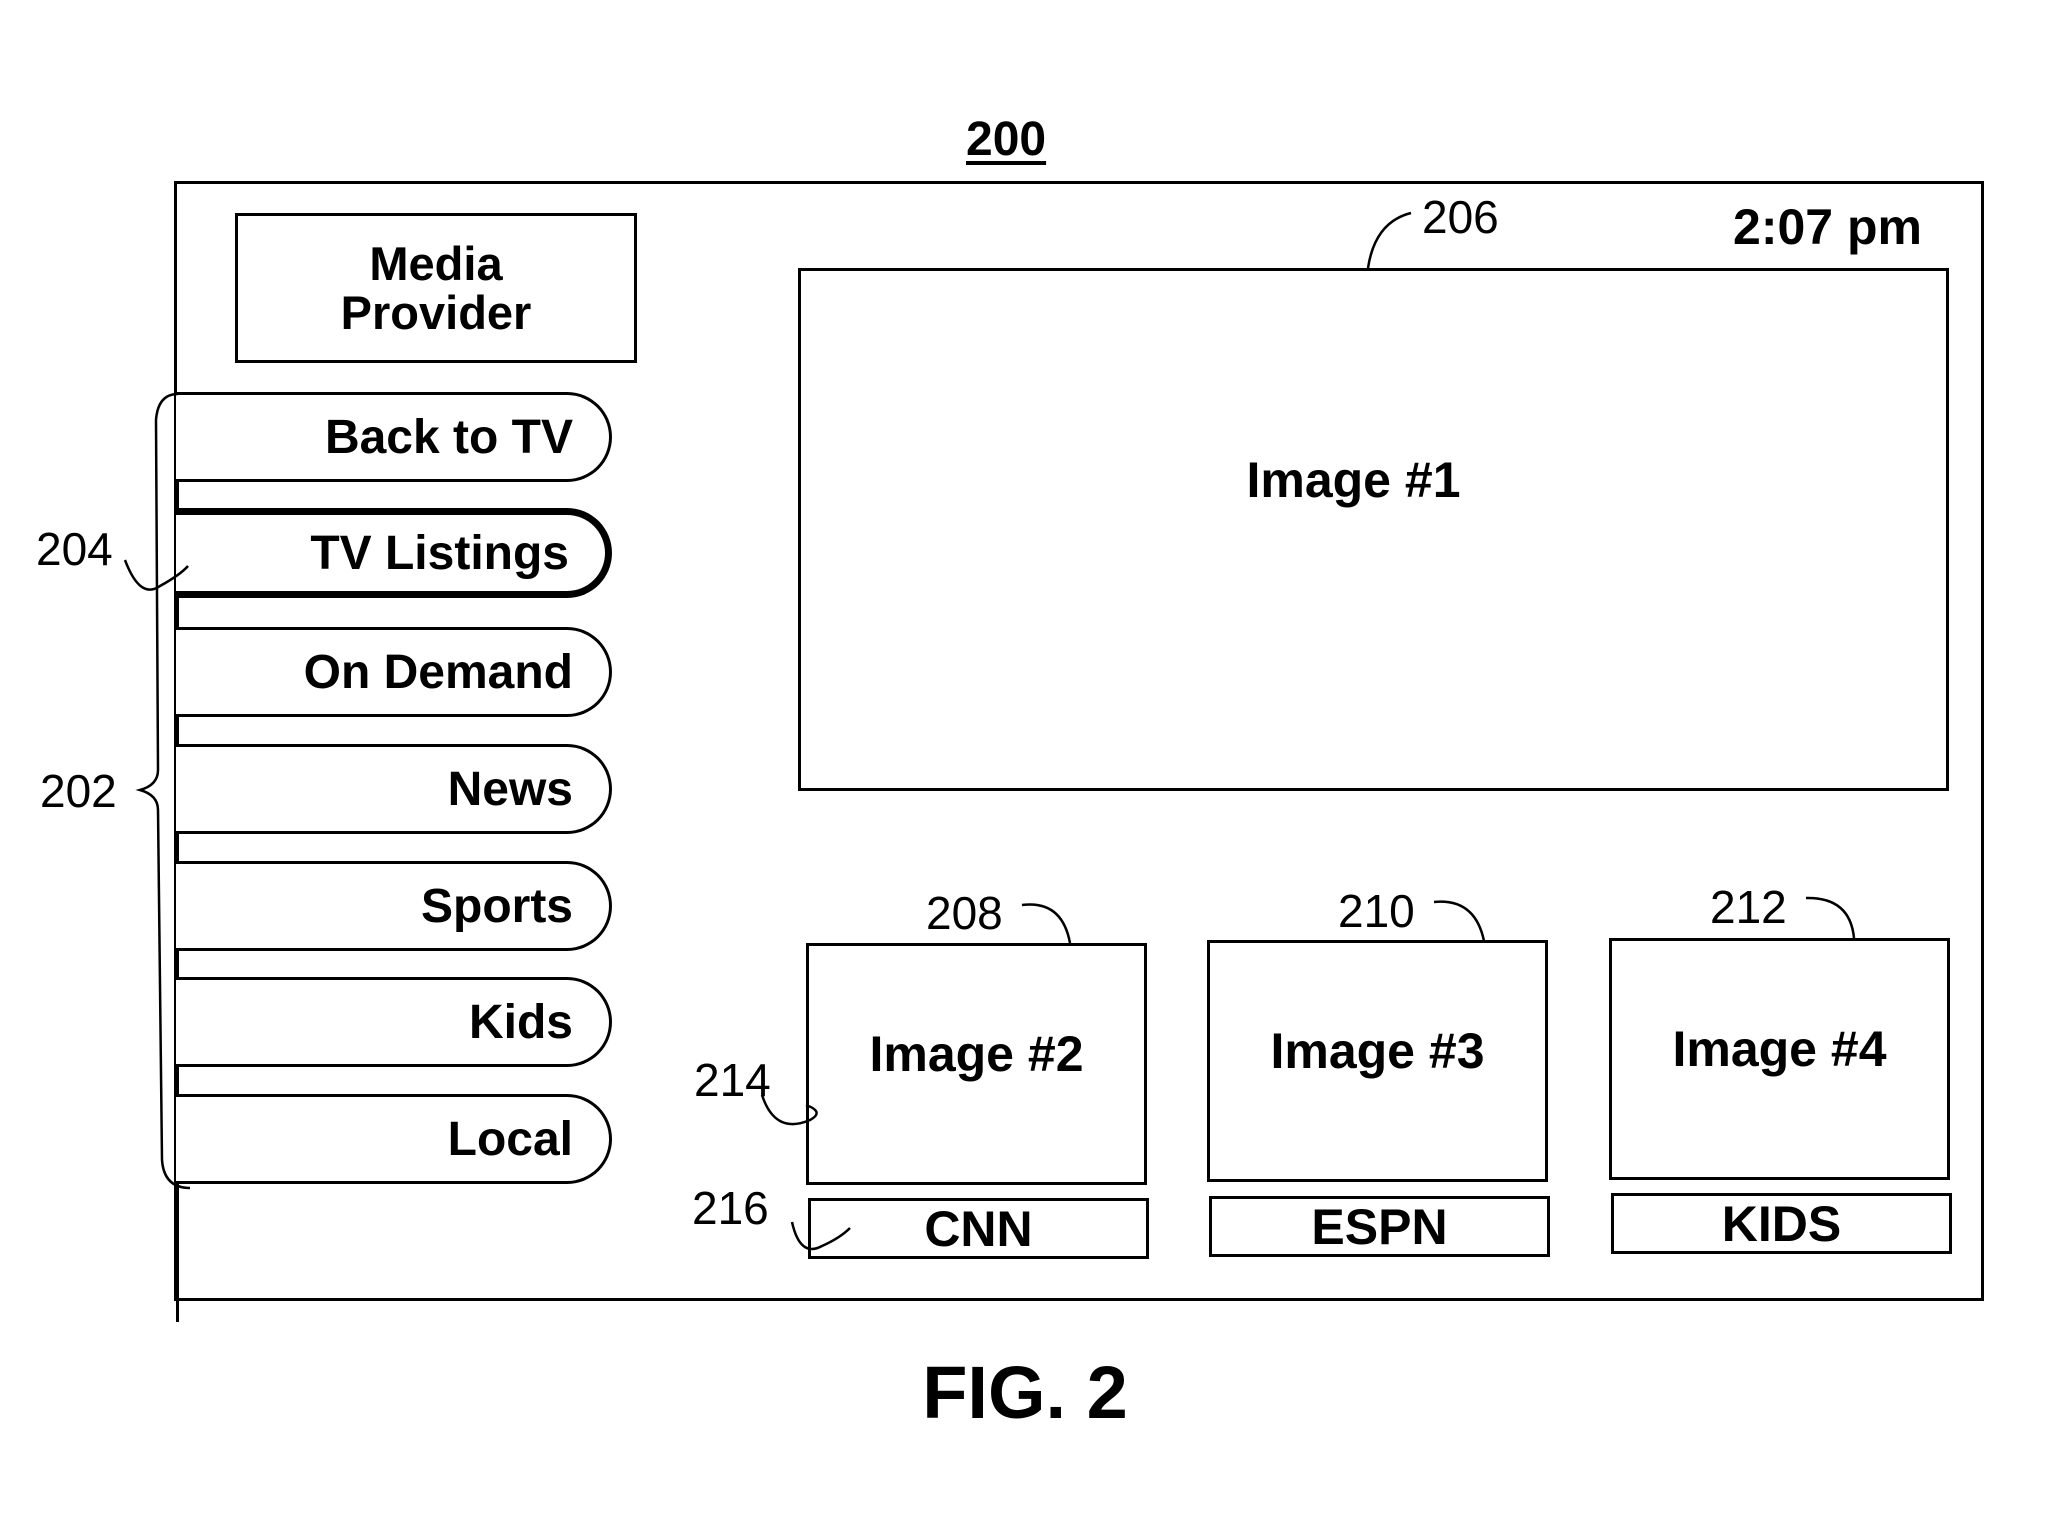 The image size is (2048, 1538). What do you see at coordinates (964, 913) in the screenshot?
I see `ref-numeral-208: 208` at bounding box center [964, 913].